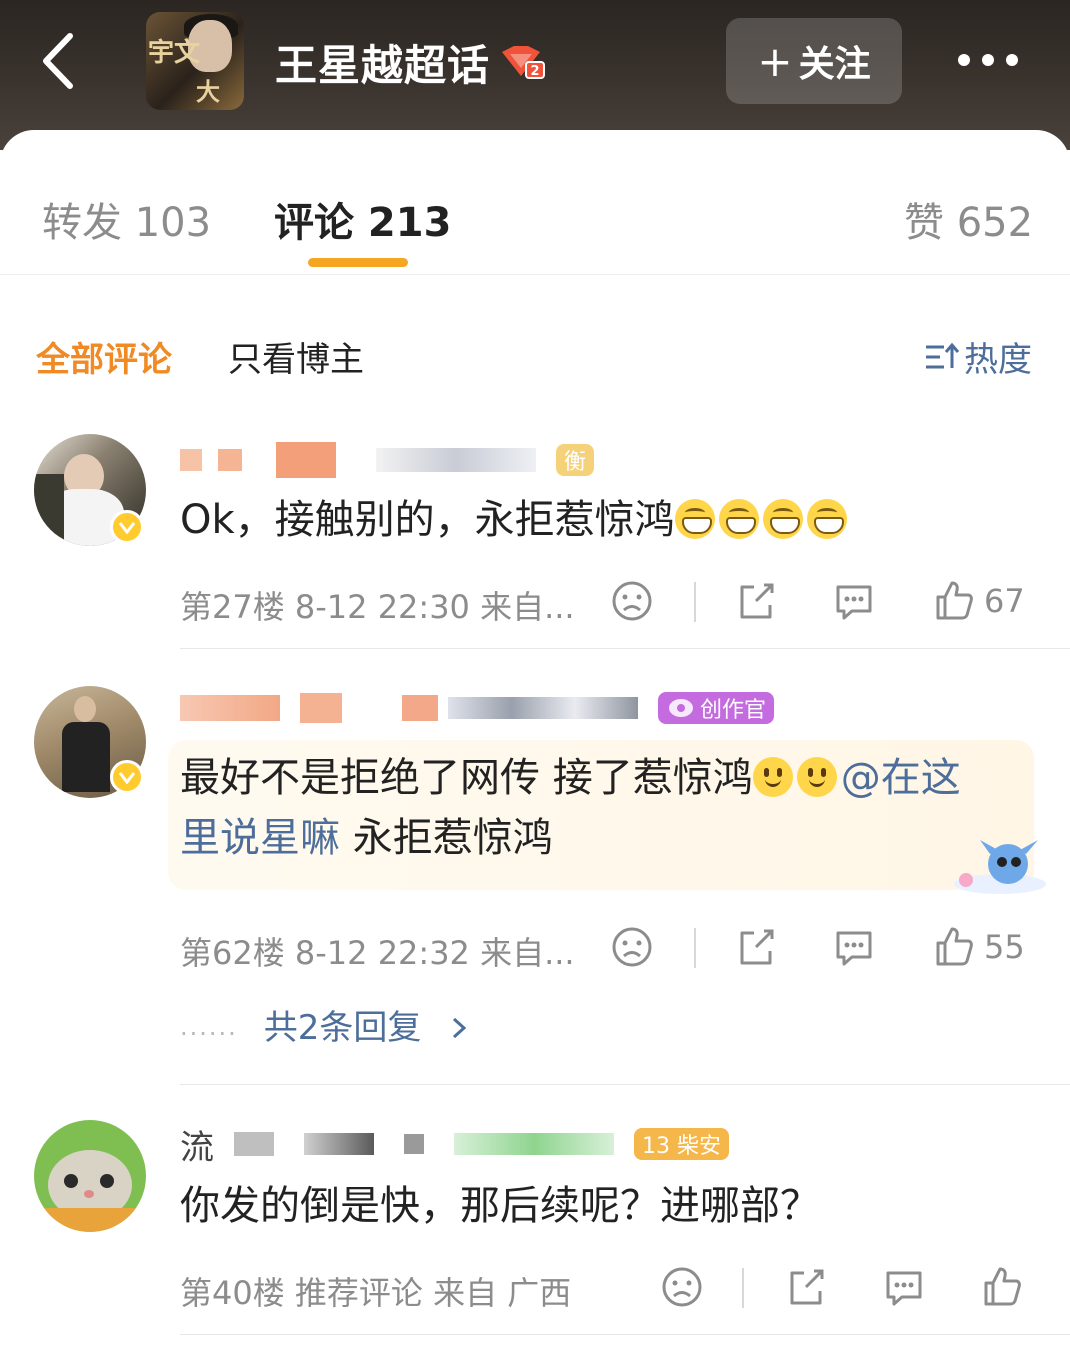 This screenshot has height=1365, width=1070. What do you see at coordinates (460, 1028) in the screenshot?
I see `chevron-right-icon` at bounding box center [460, 1028].